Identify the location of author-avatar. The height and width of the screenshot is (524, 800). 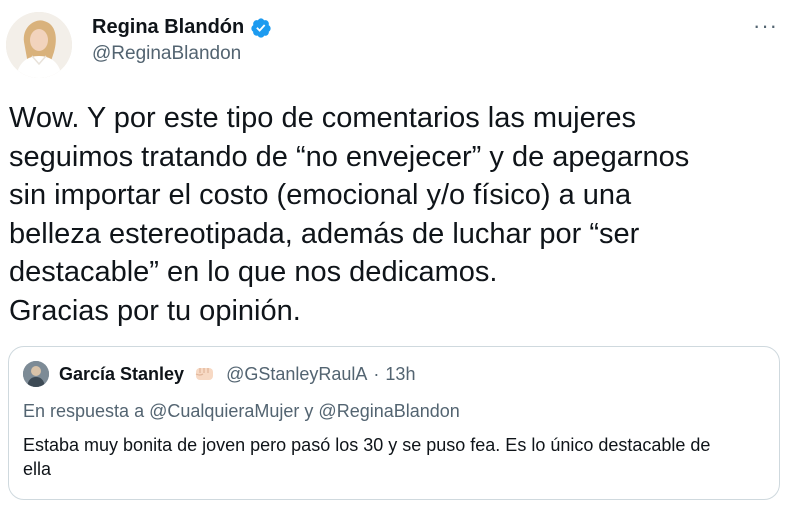
(39, 45).